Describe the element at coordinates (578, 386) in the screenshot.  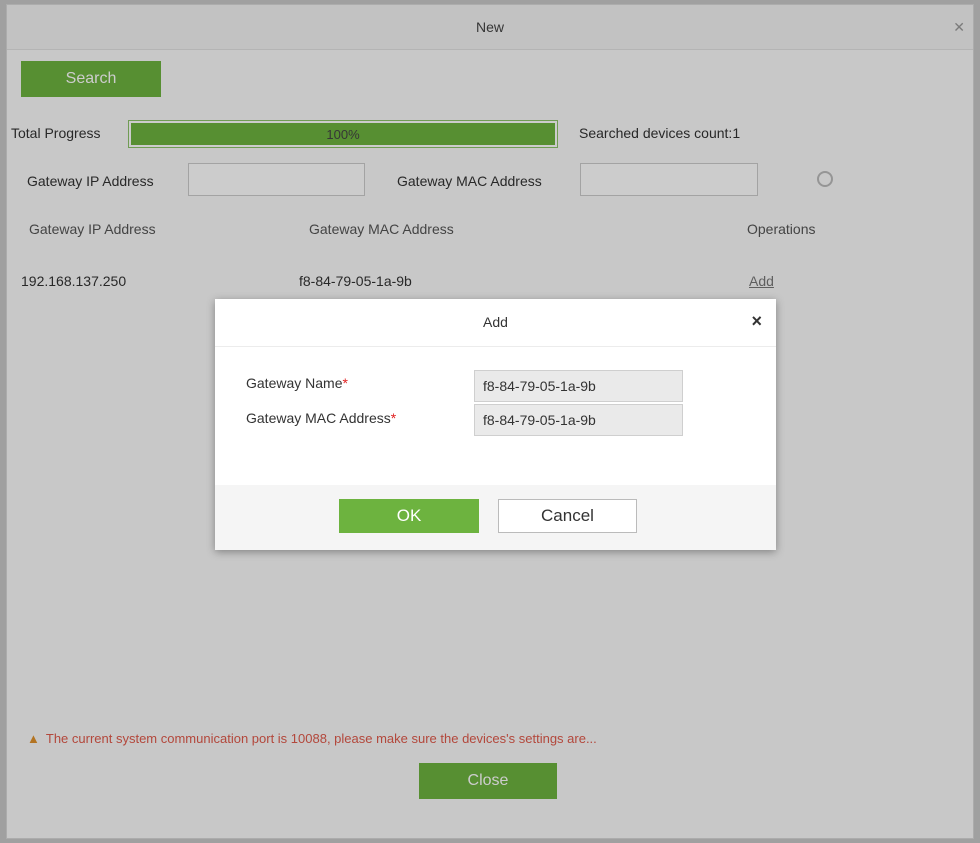
I see `gateway-name-input` at that location.